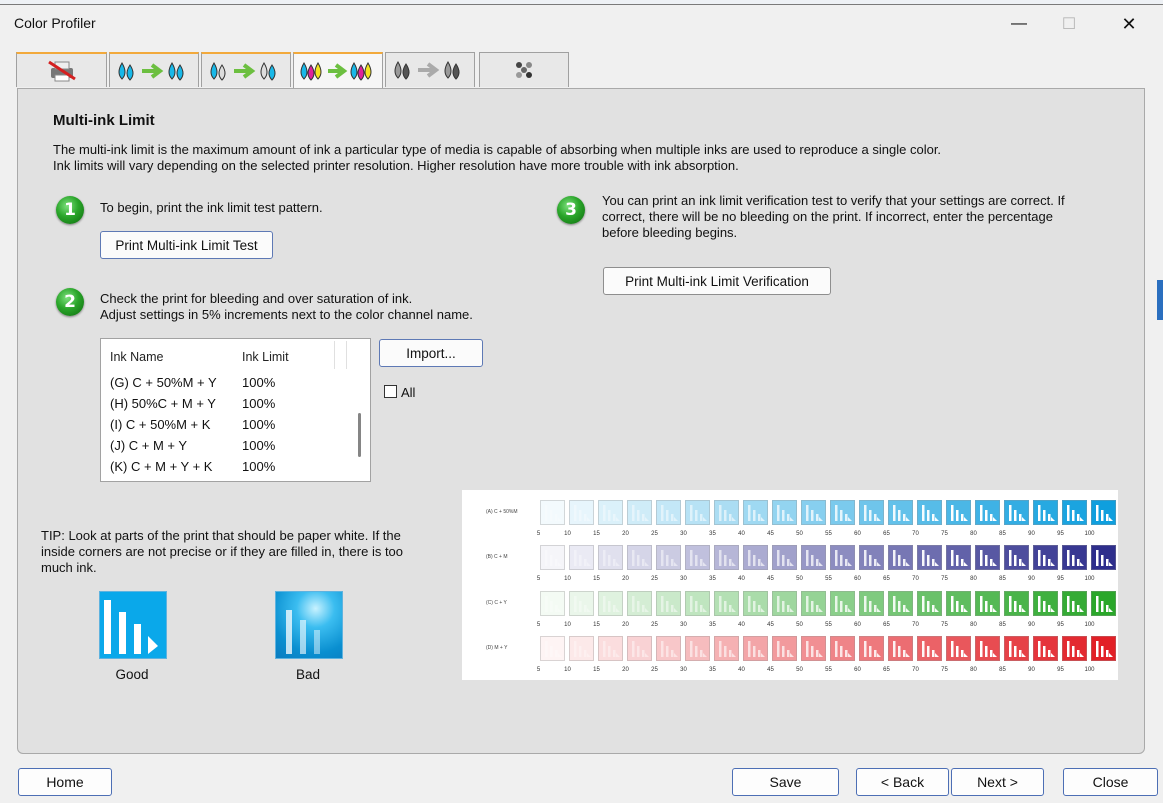 The height and width of the screenshot is (803, 1163). I want to click on tab-ink-calibration, so click(154, 69).